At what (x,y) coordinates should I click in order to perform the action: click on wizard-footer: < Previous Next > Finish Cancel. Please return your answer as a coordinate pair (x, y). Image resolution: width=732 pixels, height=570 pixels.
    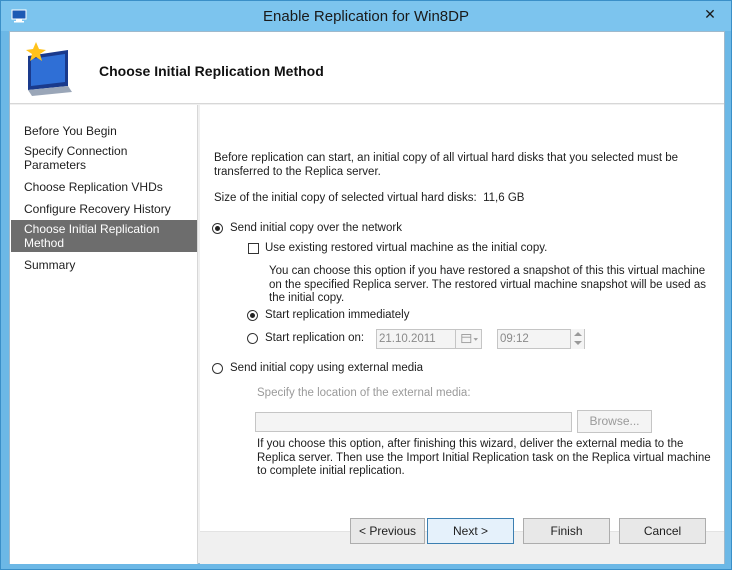
    Looking at the image, I should click on (462, 541).